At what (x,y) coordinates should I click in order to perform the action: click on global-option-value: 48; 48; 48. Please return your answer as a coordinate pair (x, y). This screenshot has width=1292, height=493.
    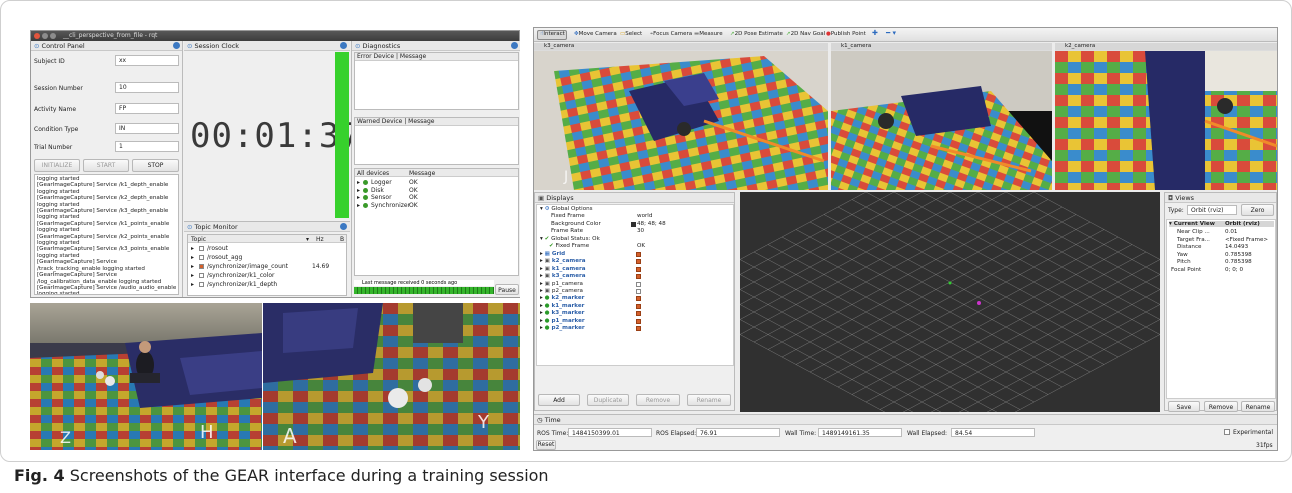
    Looking at the image, I should click on (651, 224).